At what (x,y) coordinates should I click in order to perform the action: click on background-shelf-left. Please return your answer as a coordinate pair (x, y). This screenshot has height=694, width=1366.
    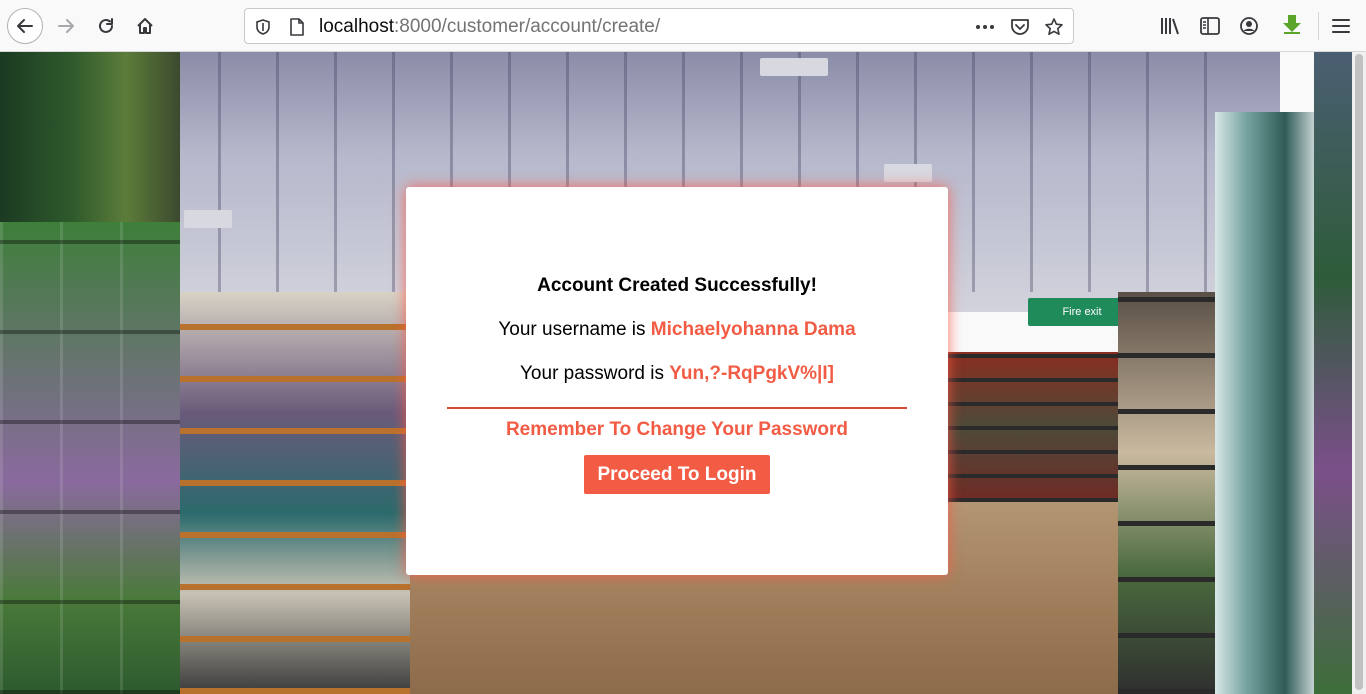
    Looking at the image, I should click on (294, 493).